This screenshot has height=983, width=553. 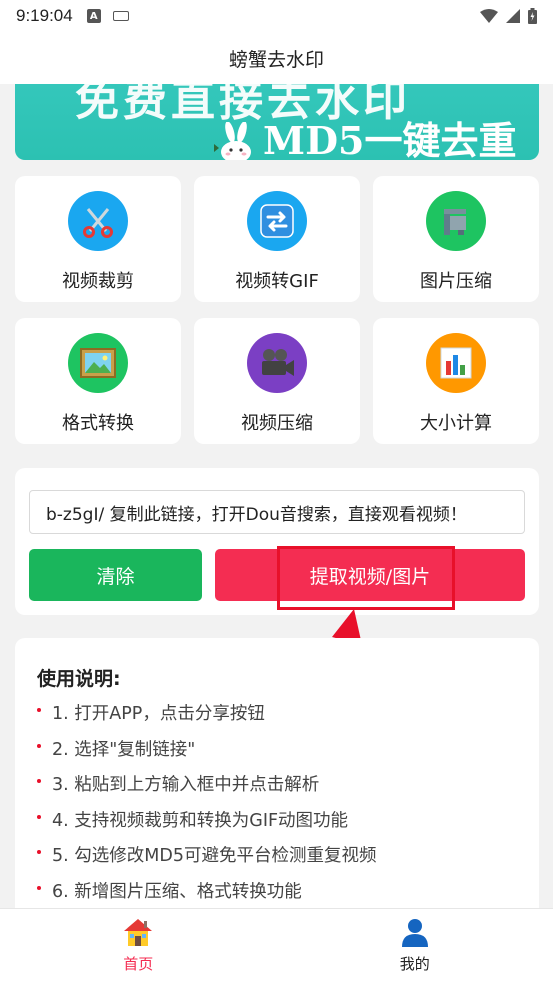 What do you see at coordinates (277, 363) in the screenshot?
I see `video-camera-icon` at bounding box center [277, 363].